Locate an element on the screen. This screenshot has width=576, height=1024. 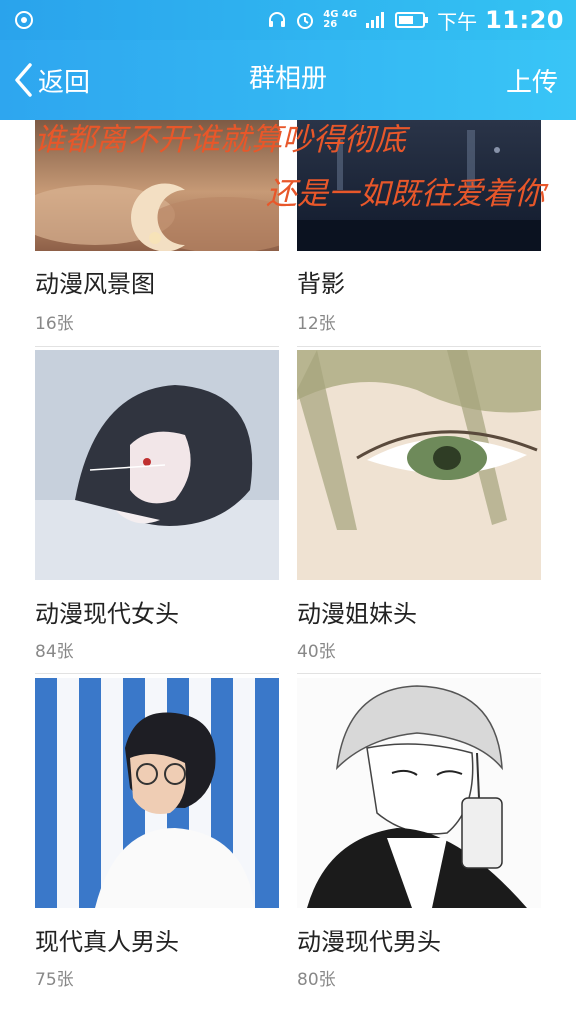
banner-line-1: 谁都离不开谁就算吵得彻底 is located at coordinates (222, 140).